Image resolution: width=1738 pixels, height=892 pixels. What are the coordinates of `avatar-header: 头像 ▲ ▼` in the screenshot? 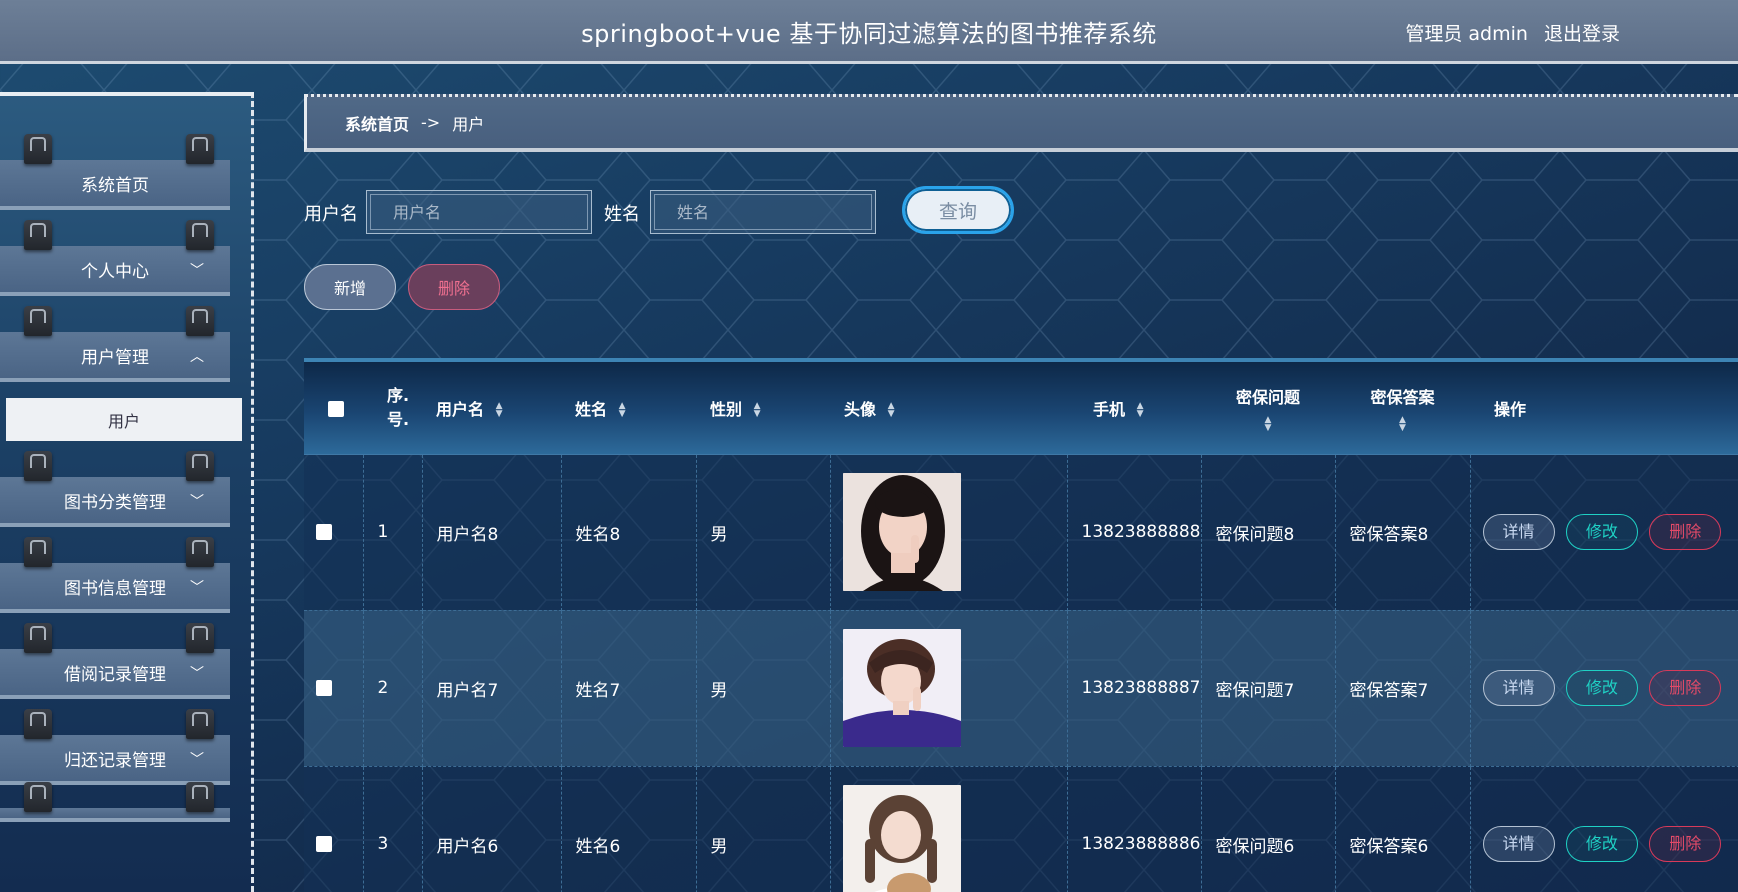 It's located at (948, 408).